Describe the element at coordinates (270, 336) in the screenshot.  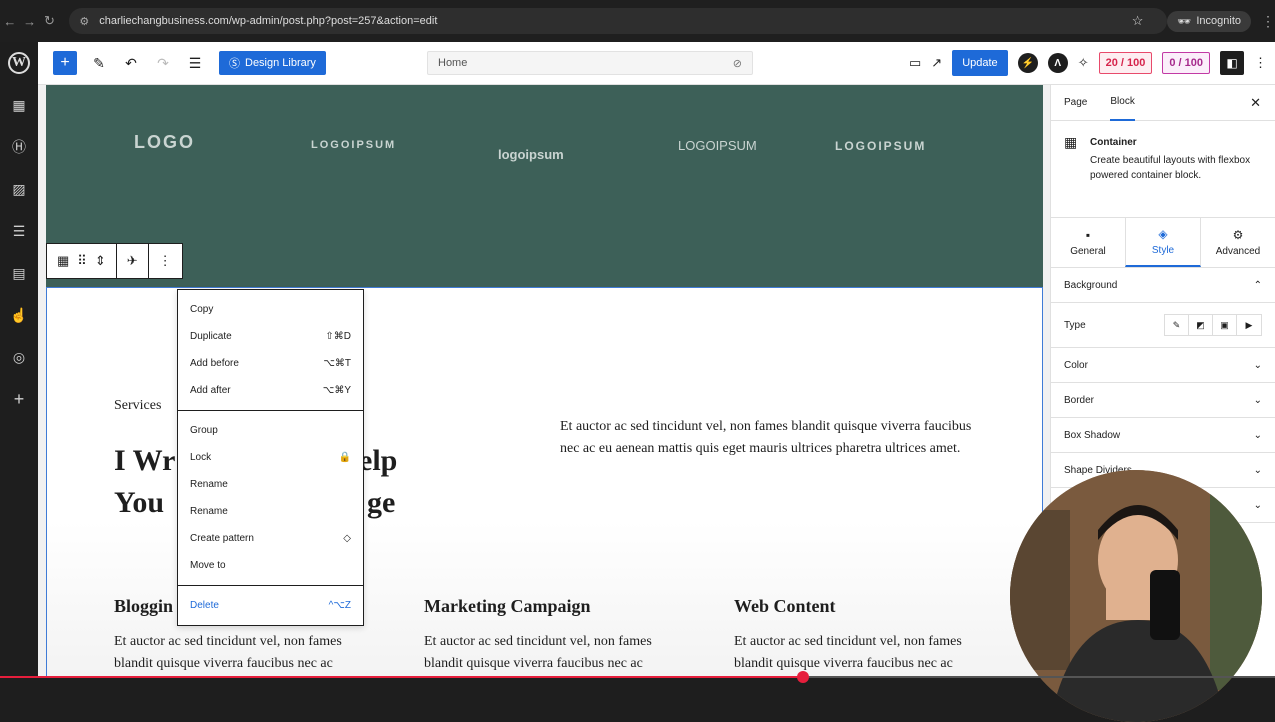
I see `menu-item-duplicate: Duplicate ⇧⌘D` at that location.